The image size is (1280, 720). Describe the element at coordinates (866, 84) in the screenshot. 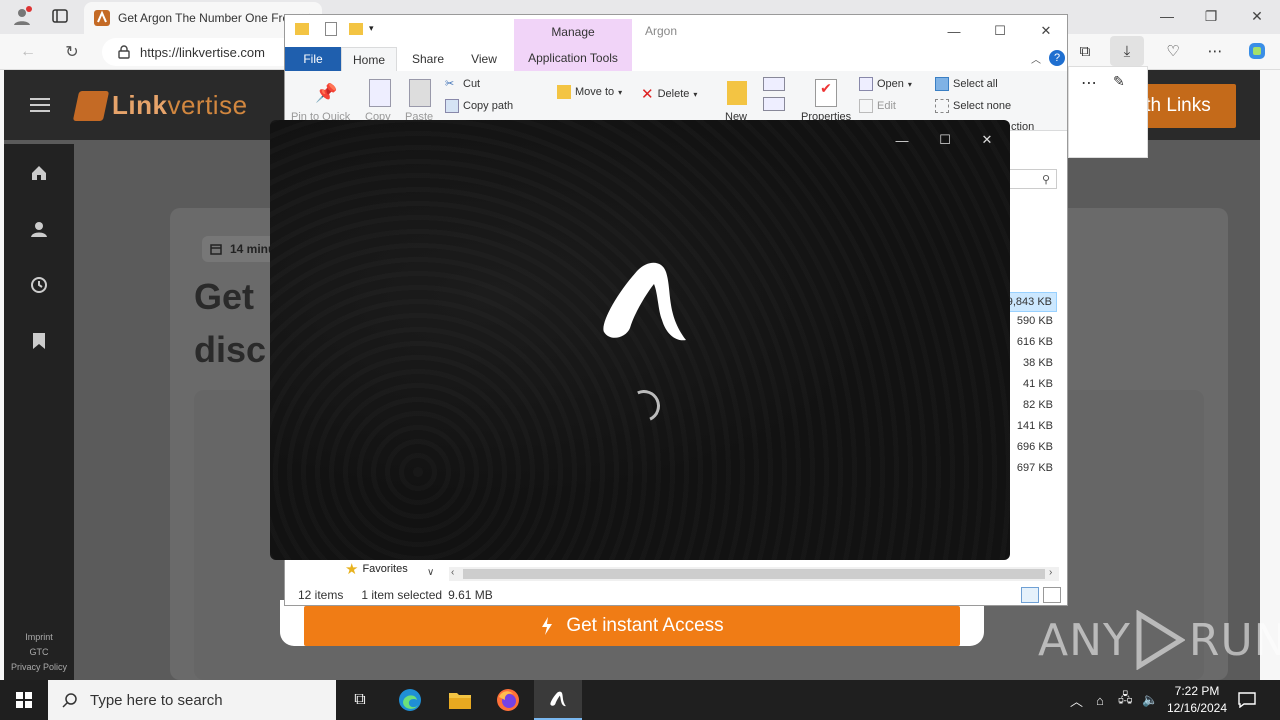

I see `open-icon` at that location.